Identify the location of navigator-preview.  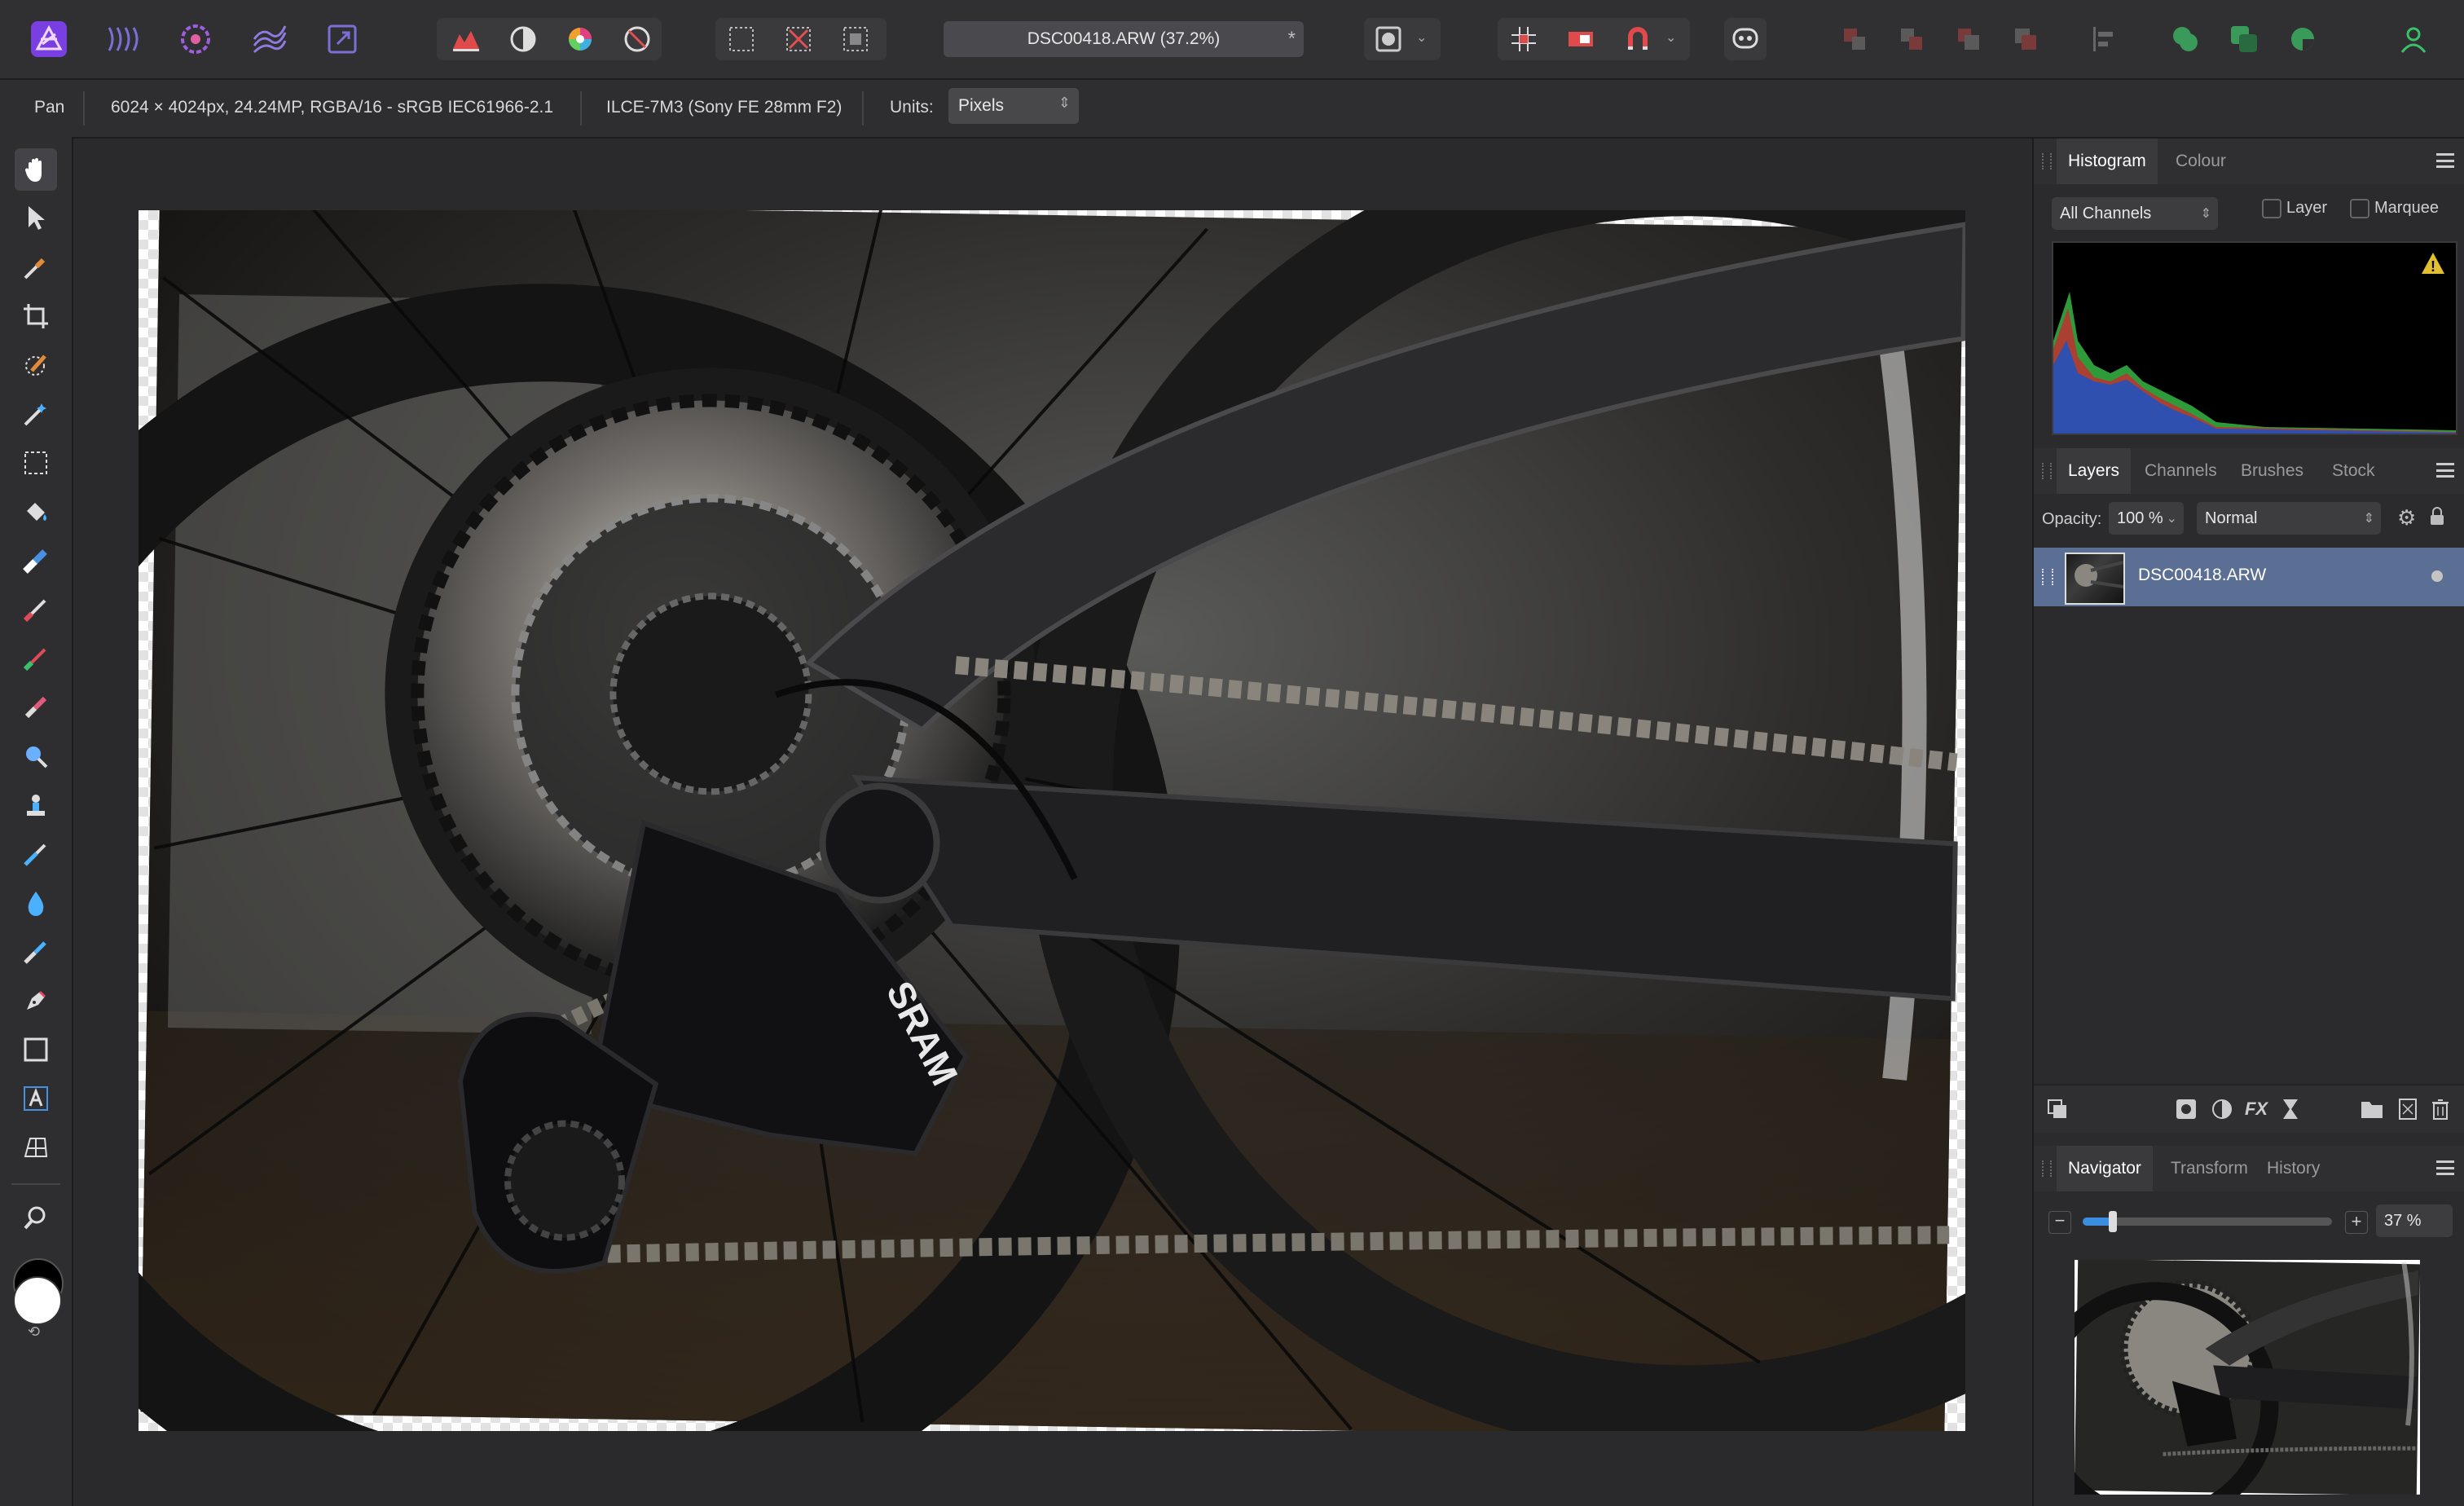
(2247, 1377).